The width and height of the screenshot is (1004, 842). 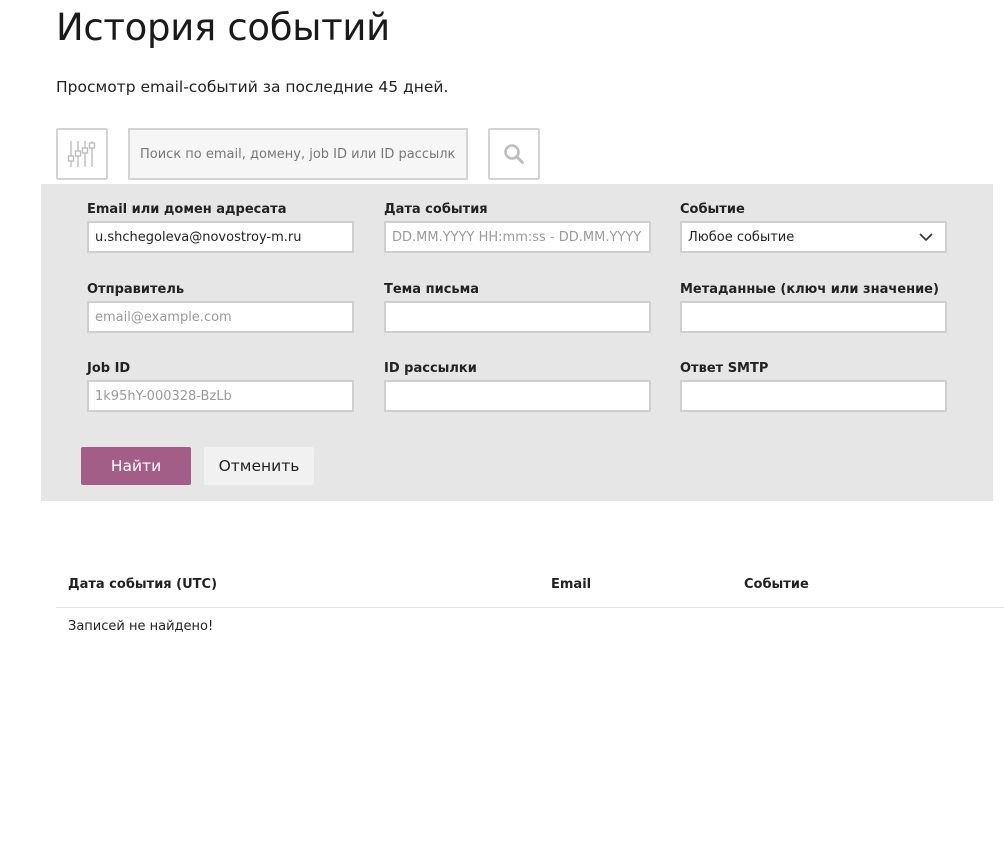 I want to click on smtp-response-label: Ответ SMTP, so click(x=724, y=368).